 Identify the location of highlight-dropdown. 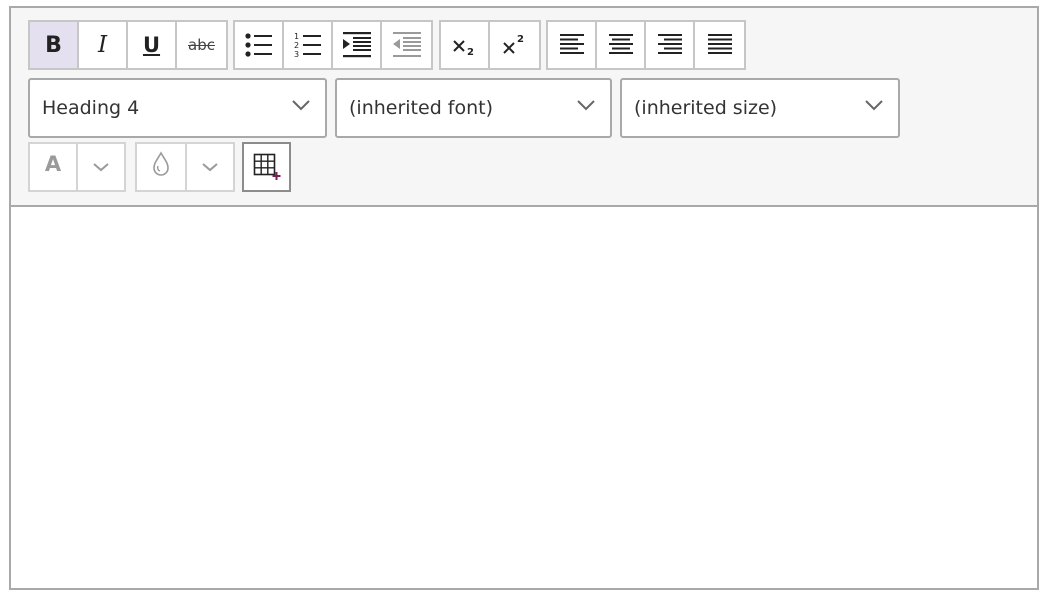
(210, 167).